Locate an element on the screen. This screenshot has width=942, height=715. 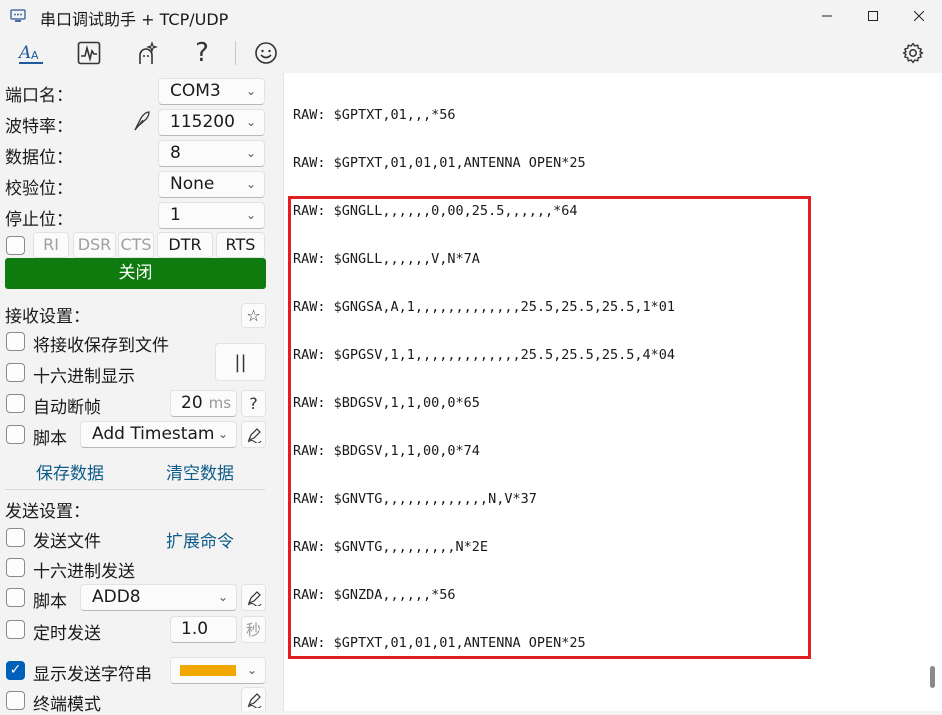
receive-script-checkbox is located at coordinates (15, 434).